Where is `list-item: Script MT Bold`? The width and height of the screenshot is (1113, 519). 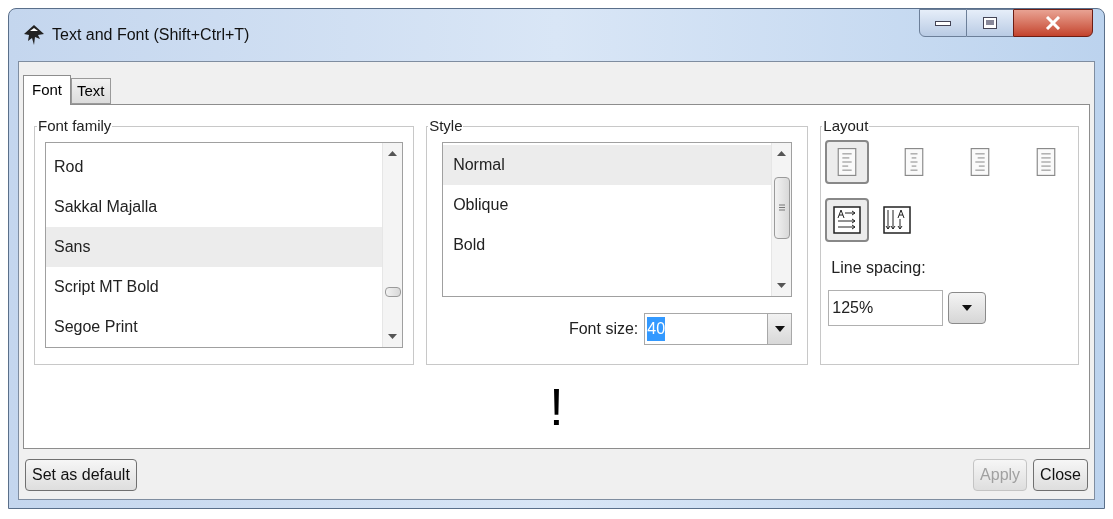 list-item: Script MT Bold is located at coordinates (214, 286).